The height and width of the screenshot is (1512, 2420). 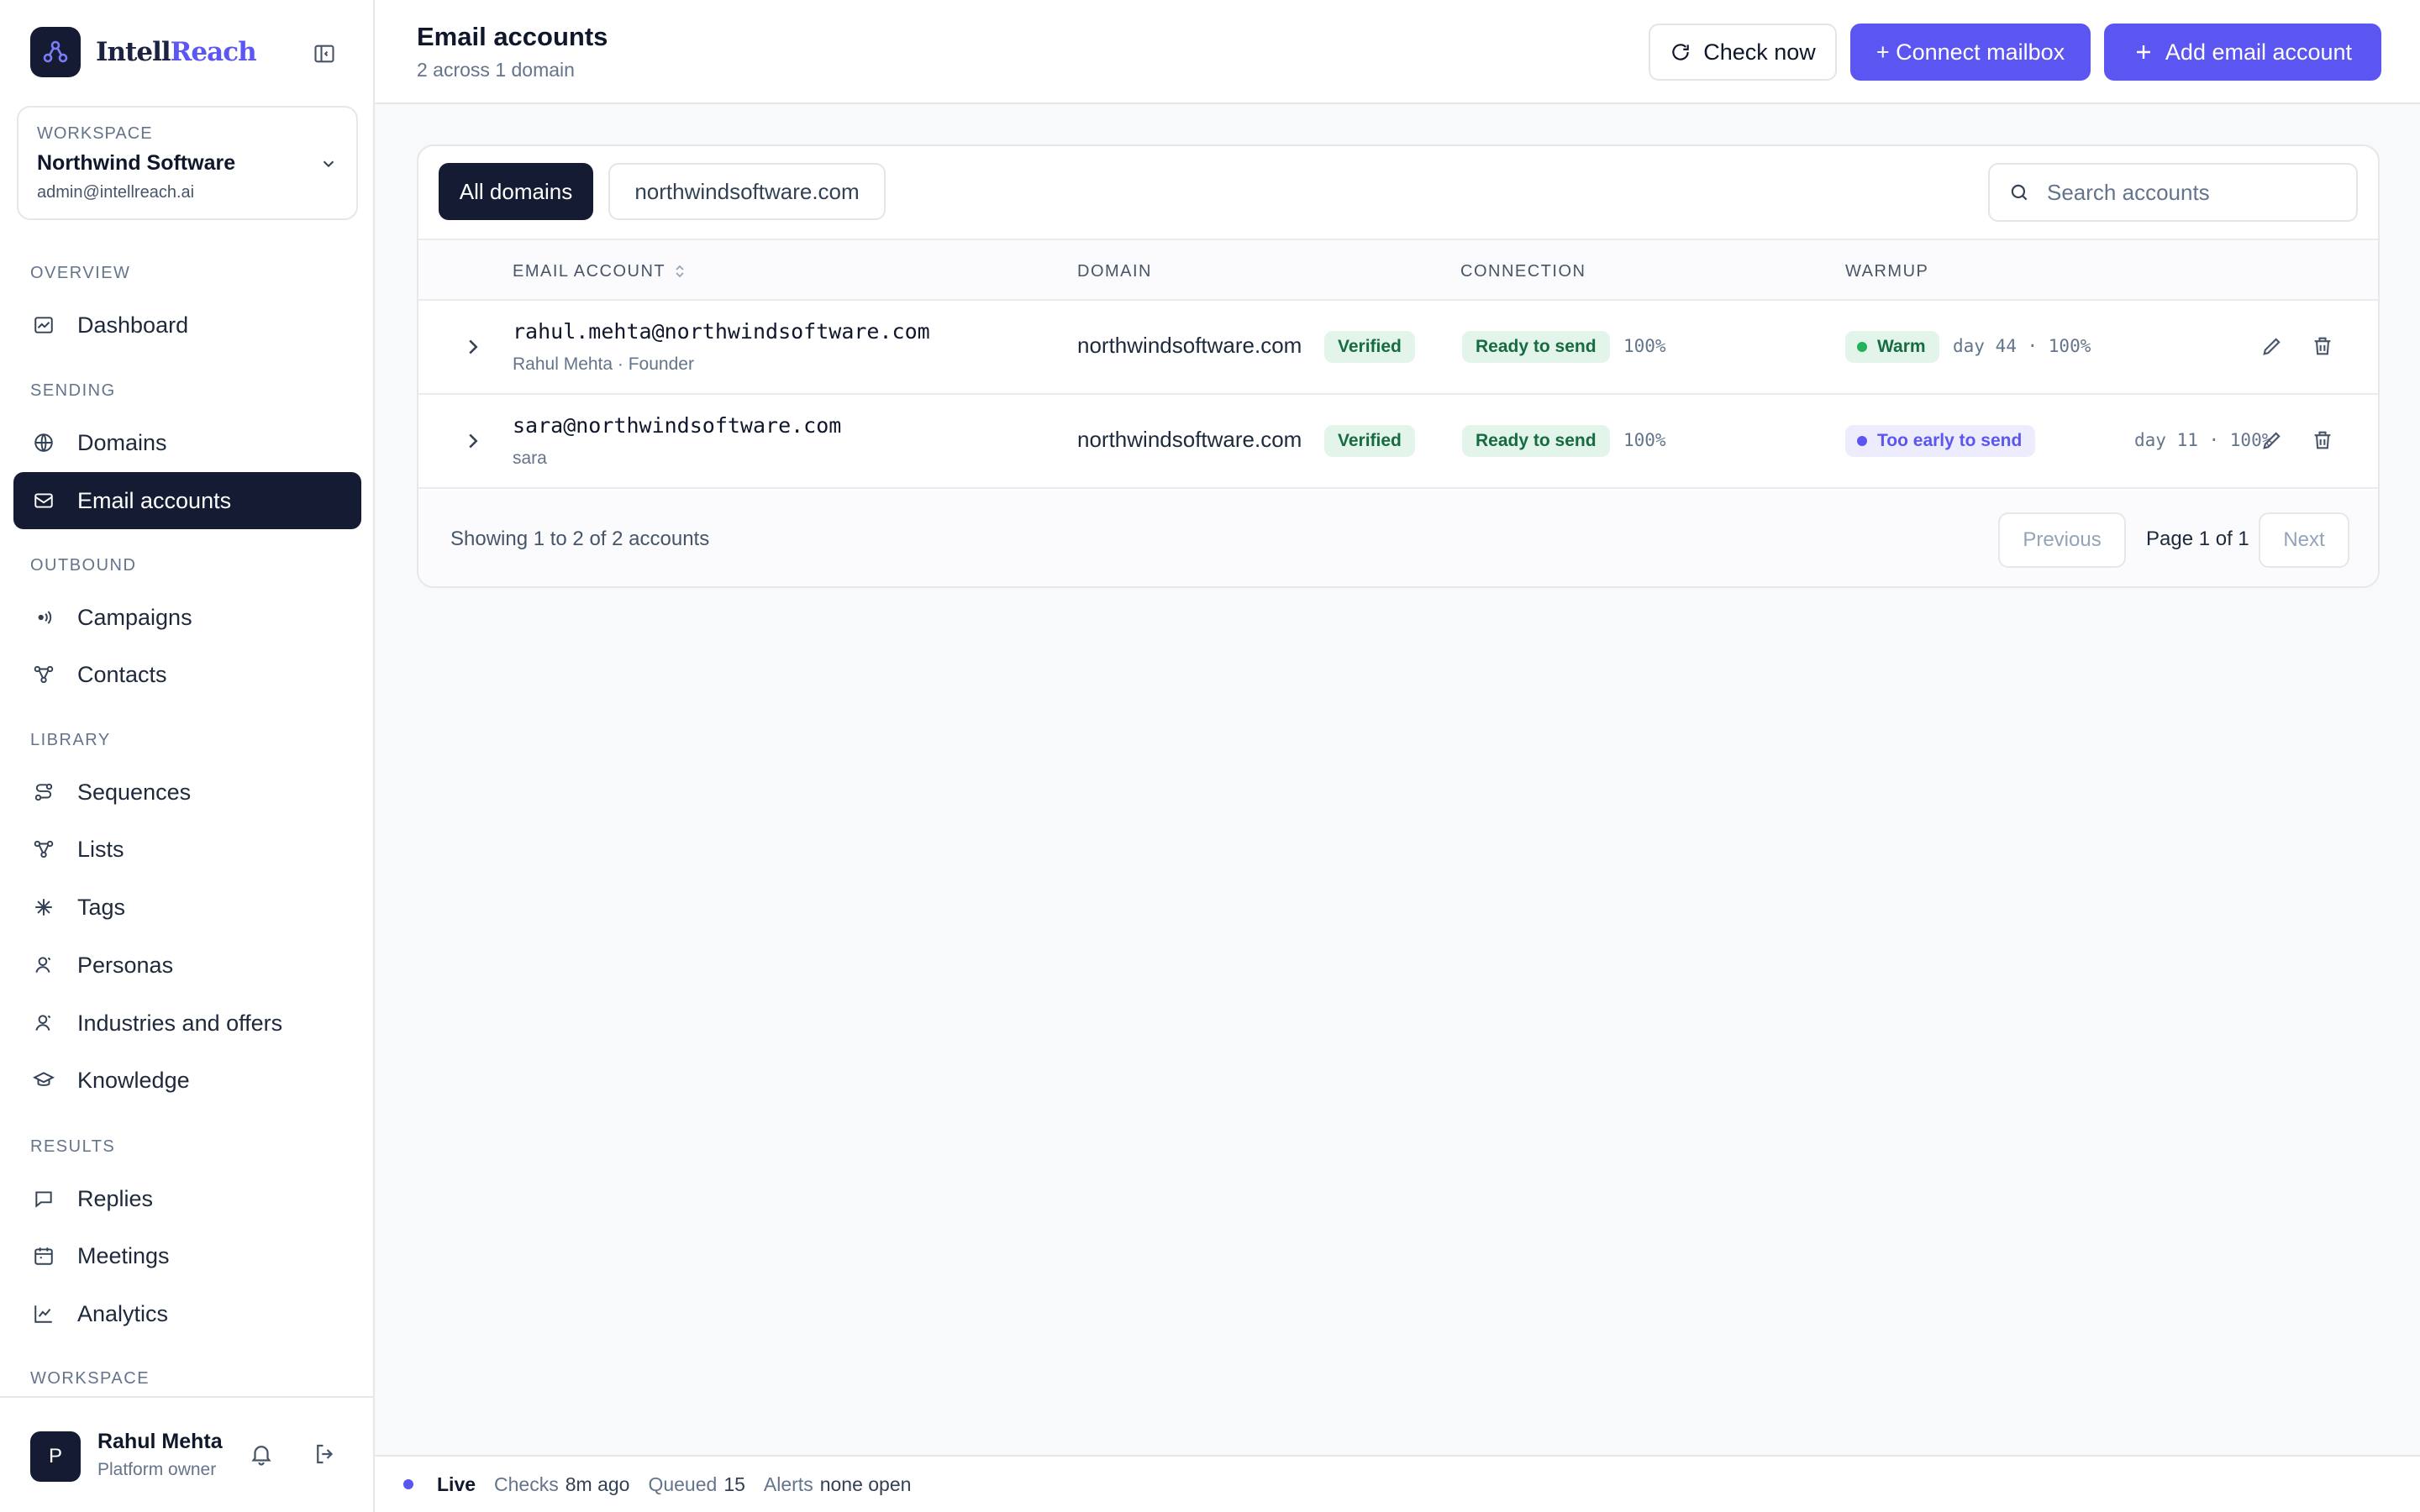 What do you see at coordinates (1114, 271) in the screenshot?
I see `column-domain: DOMAIN` at bounding box center [1114, 271].